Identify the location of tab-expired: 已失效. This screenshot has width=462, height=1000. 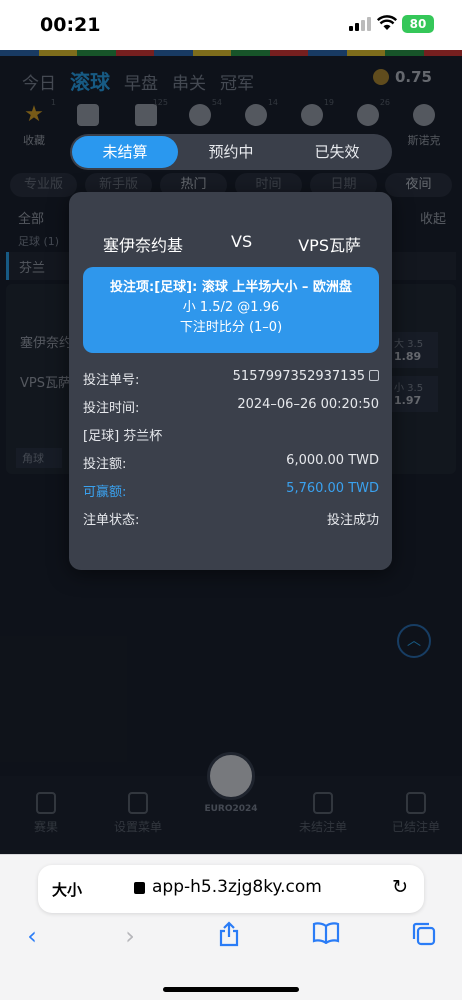
(337, 152).